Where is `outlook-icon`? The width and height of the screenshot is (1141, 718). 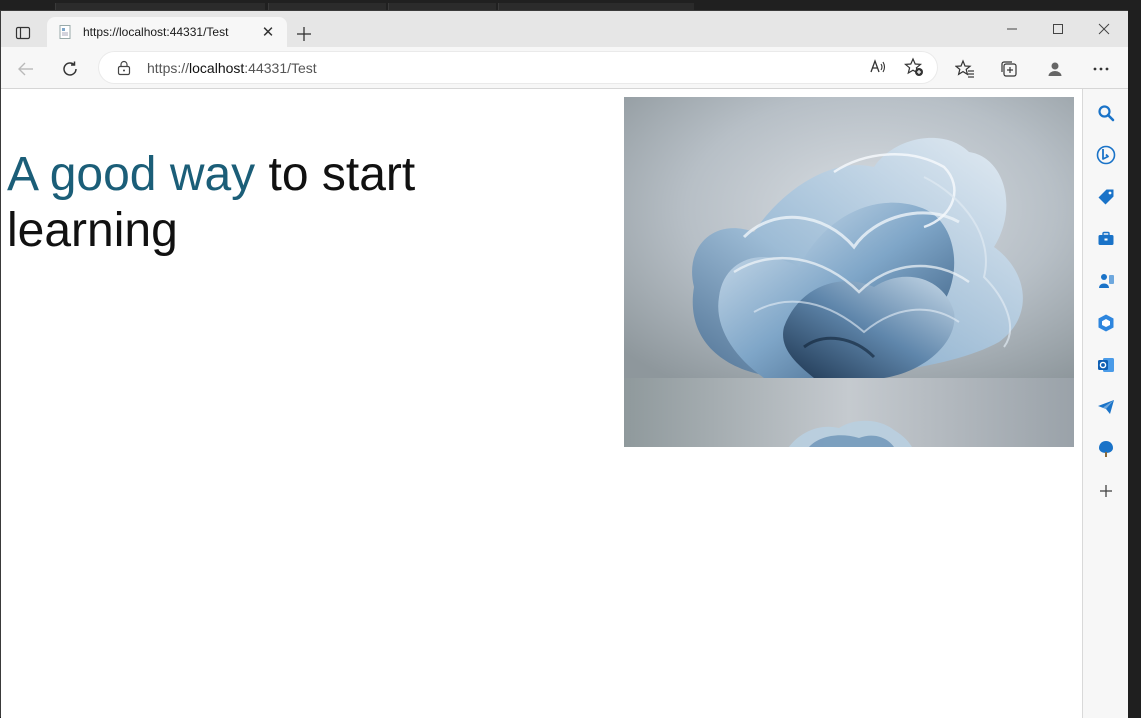 outlook-icon is located at coordinates (1106, 365).